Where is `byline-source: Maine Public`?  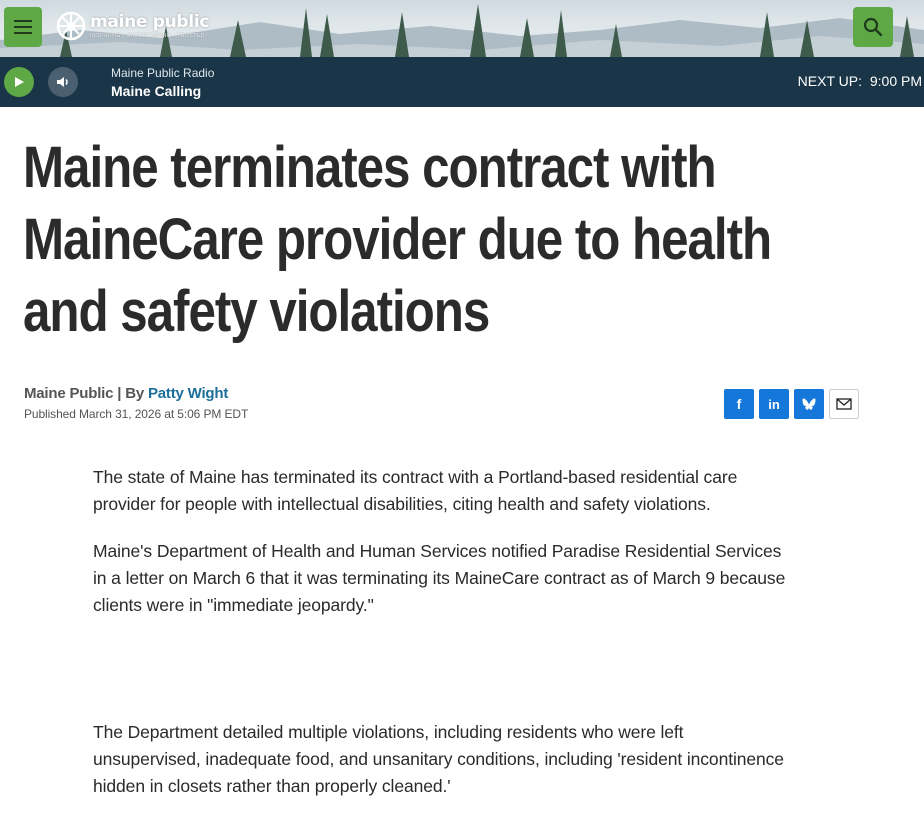 byline-source: Maine Public is located at coordinates (69, 393).